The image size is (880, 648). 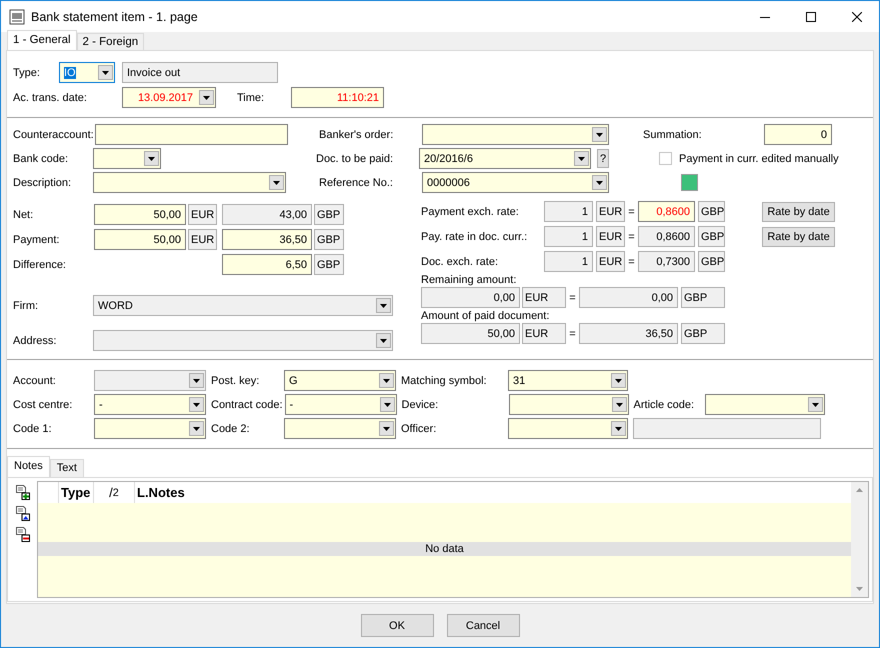 What do you see at coordinates (231, 428) in the screenshot?
I see `field-label: Code 2:` at bounding box center [231, 428].